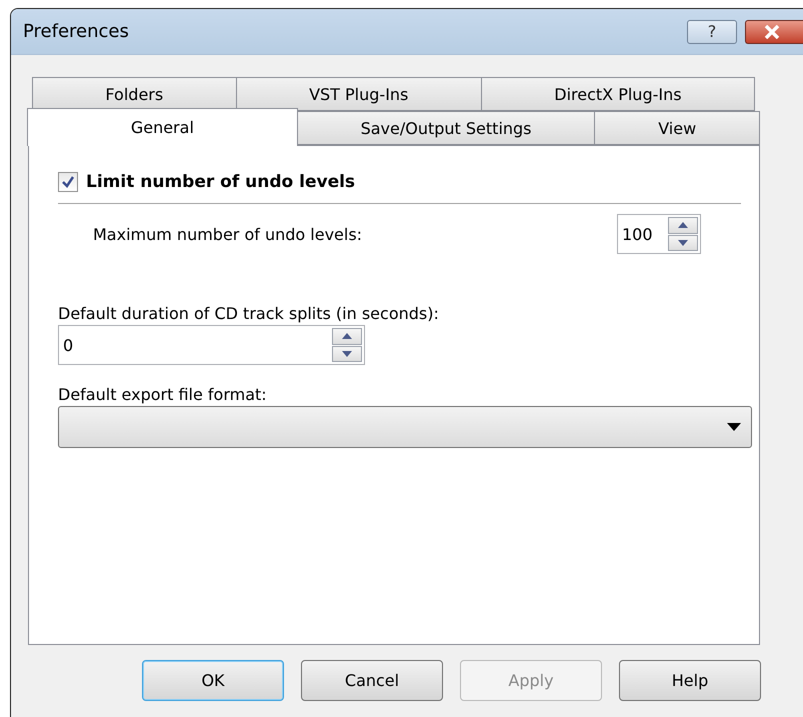 Image resolution: width=803 pixels, height=717 pixels. What do you see at coordinates (712, 32) in the screenshot?
I see `help-button: ?` at bounding box center [712, 32].